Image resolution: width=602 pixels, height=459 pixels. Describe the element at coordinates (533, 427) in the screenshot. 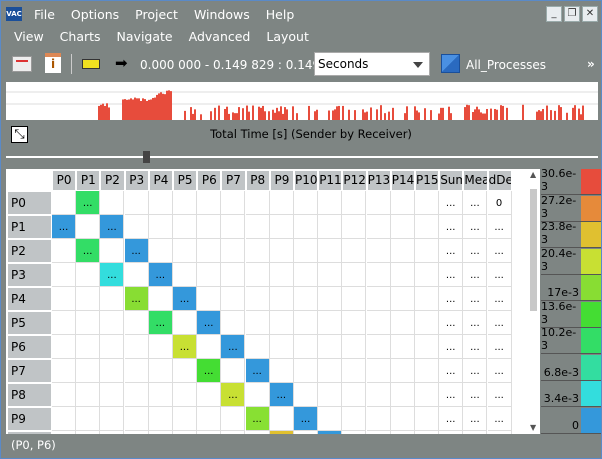

I see `scroll-down-icon: ▼` at that location.